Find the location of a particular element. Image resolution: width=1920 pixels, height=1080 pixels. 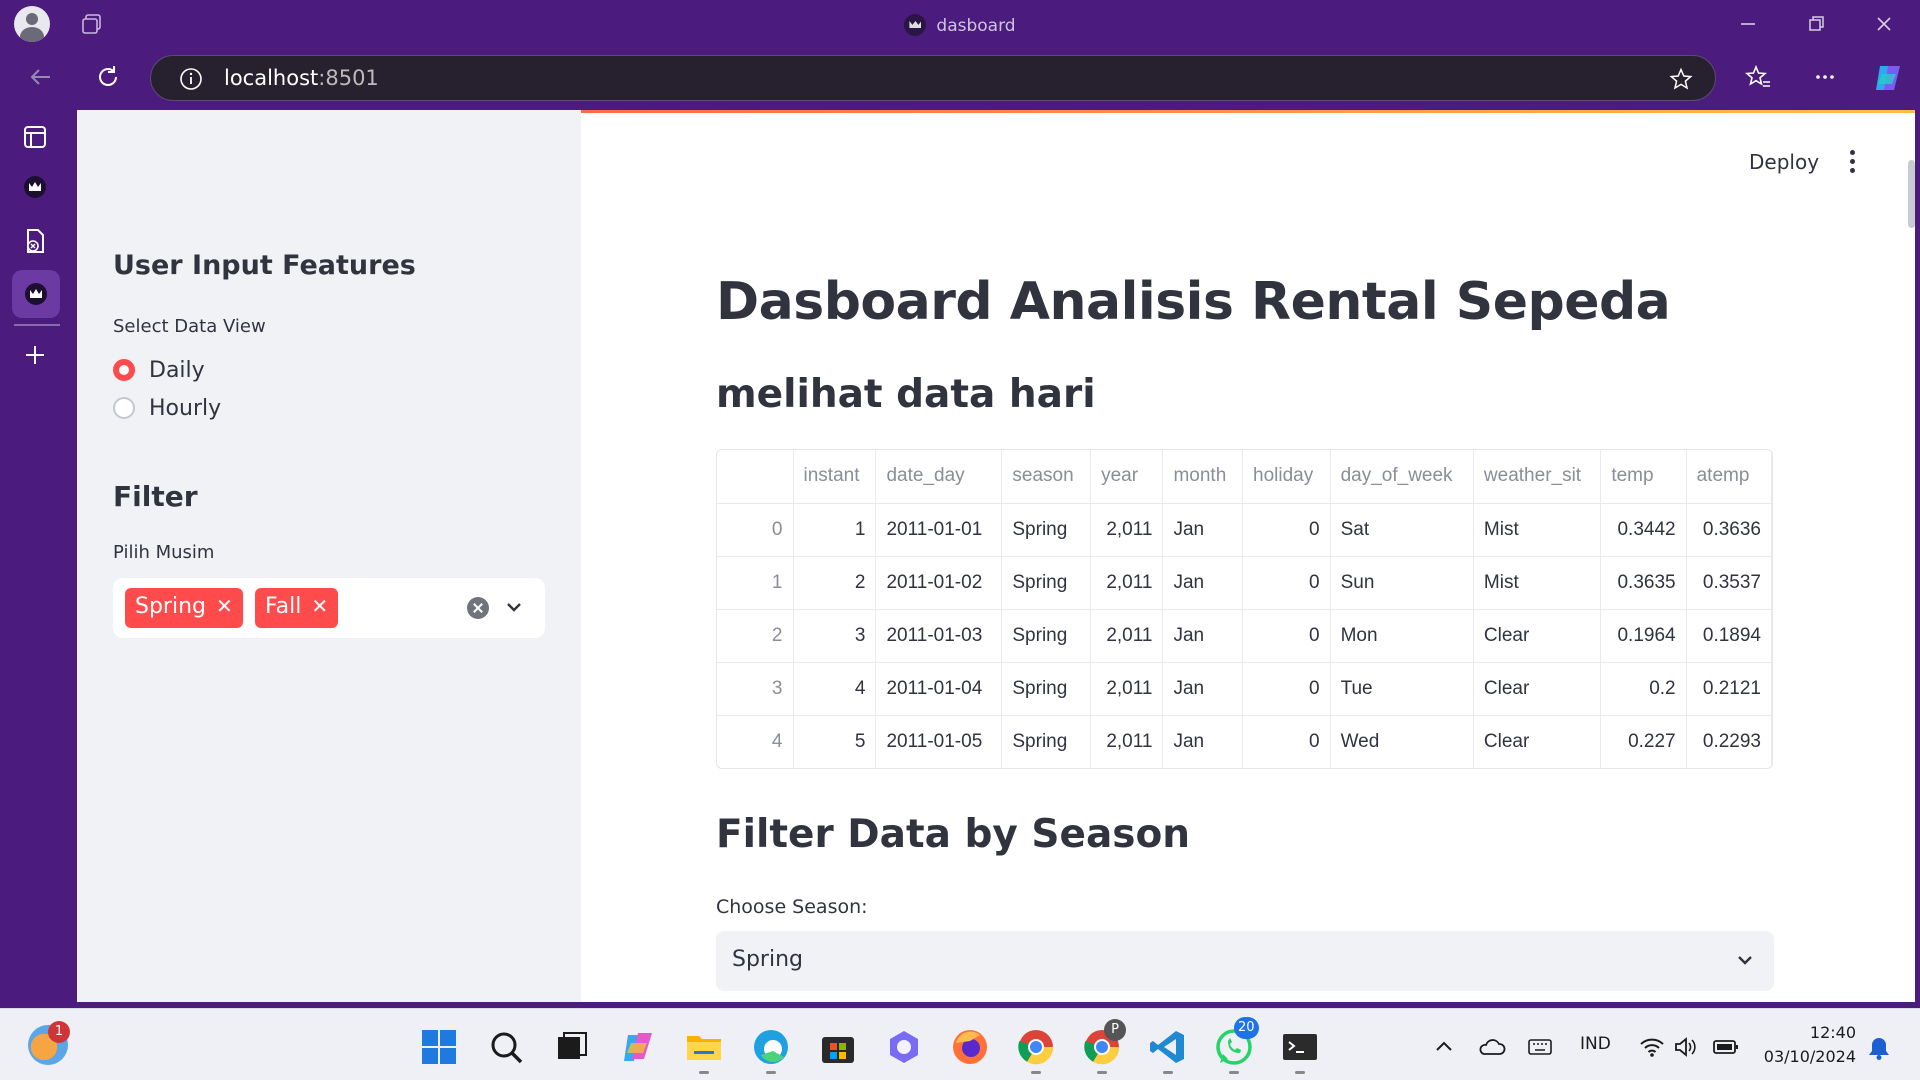

row-index-cell: 0 is located at coordinates (755, 530).